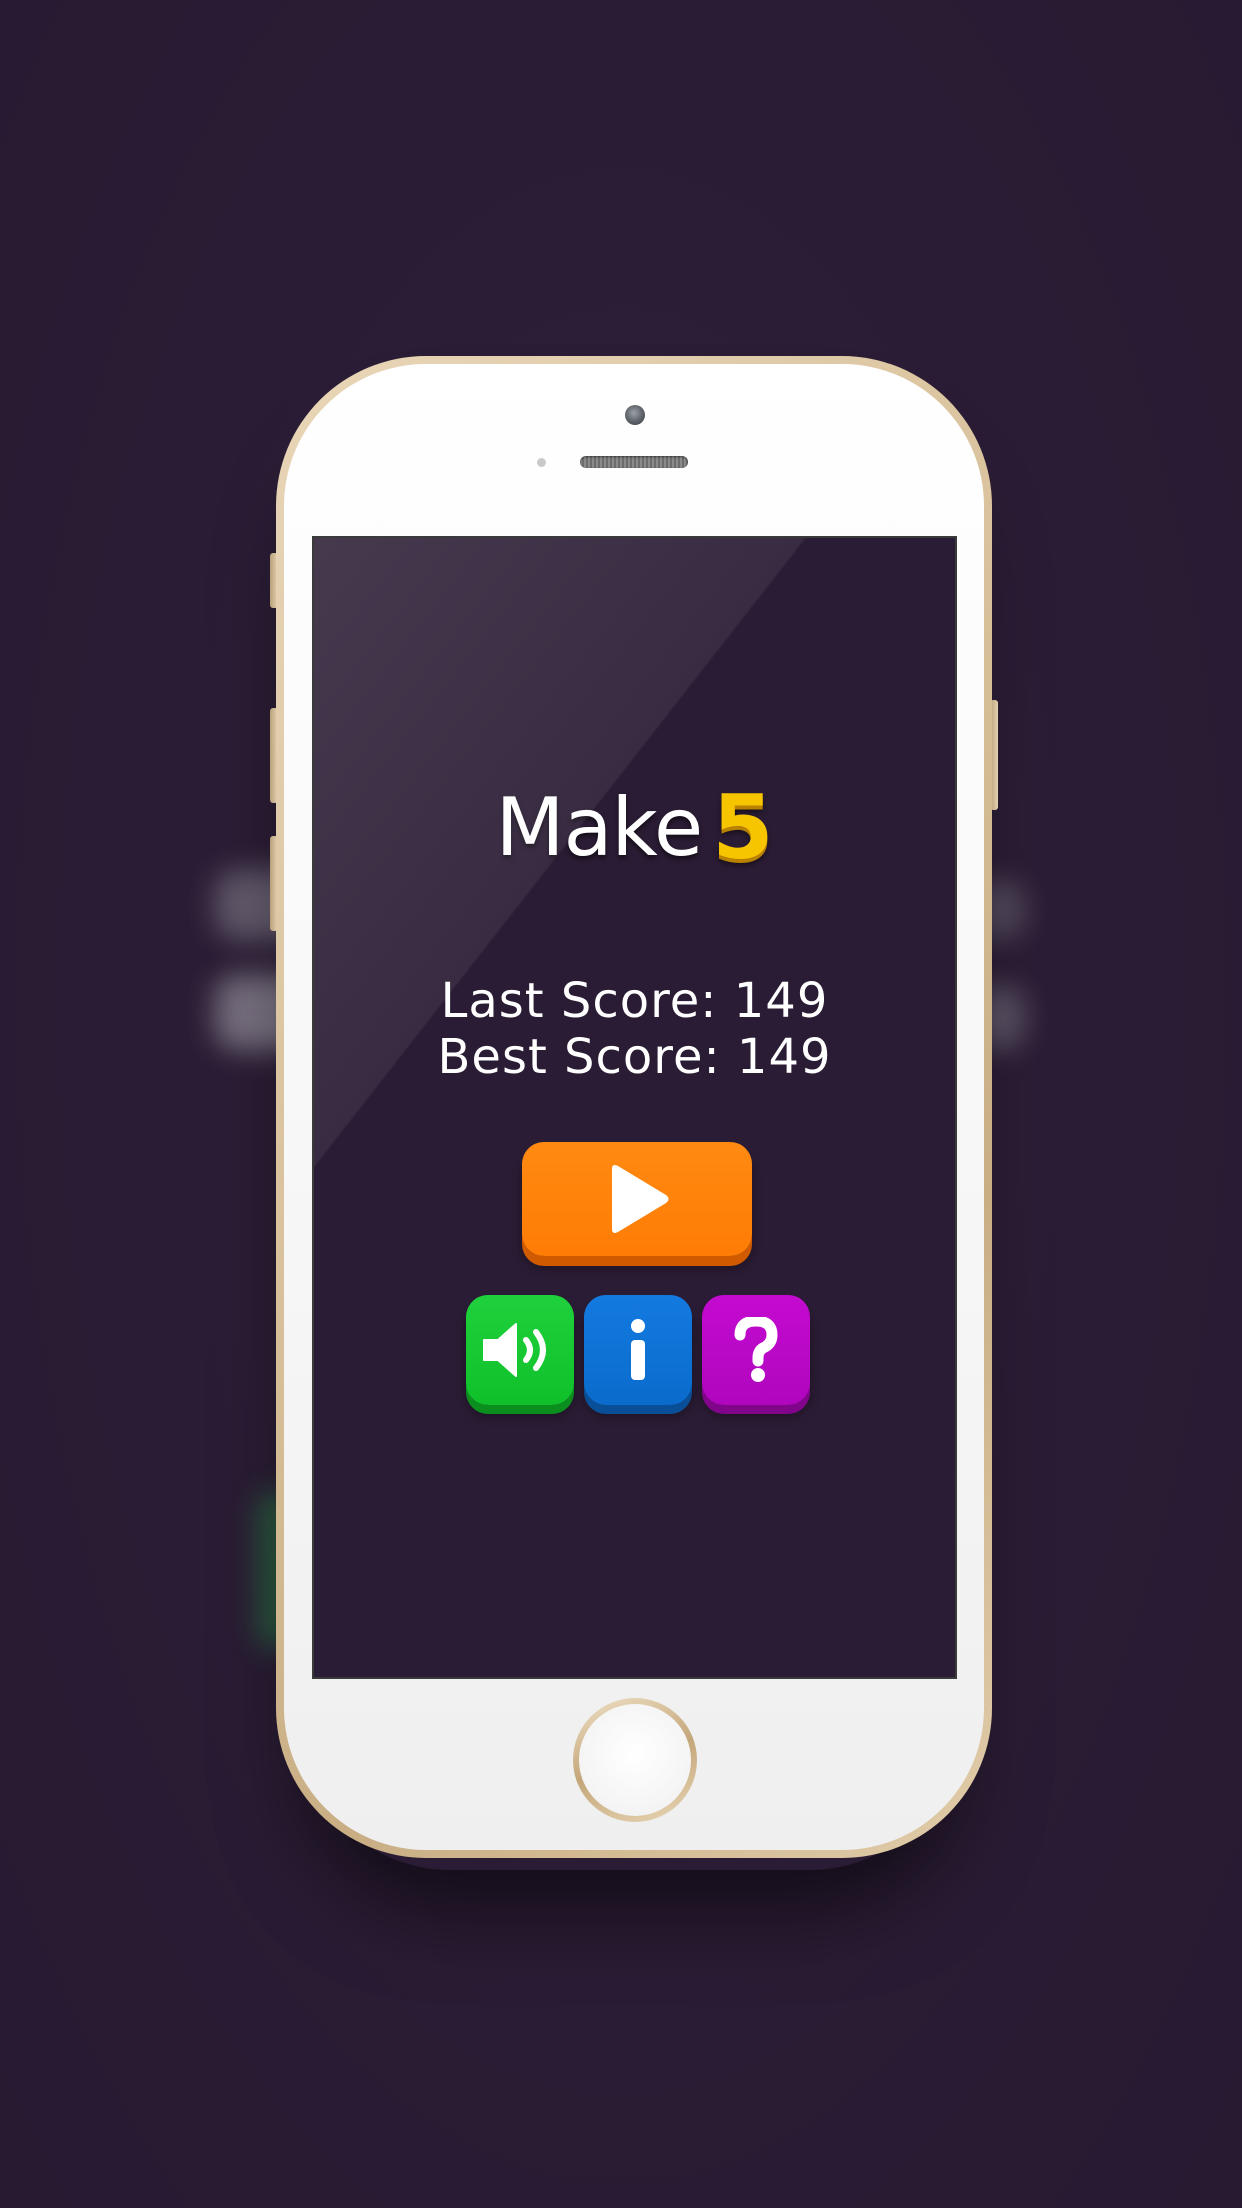  Describe the element at coordinates (541, 462) in the screenshot. I see `proximity-sensor` at that location.